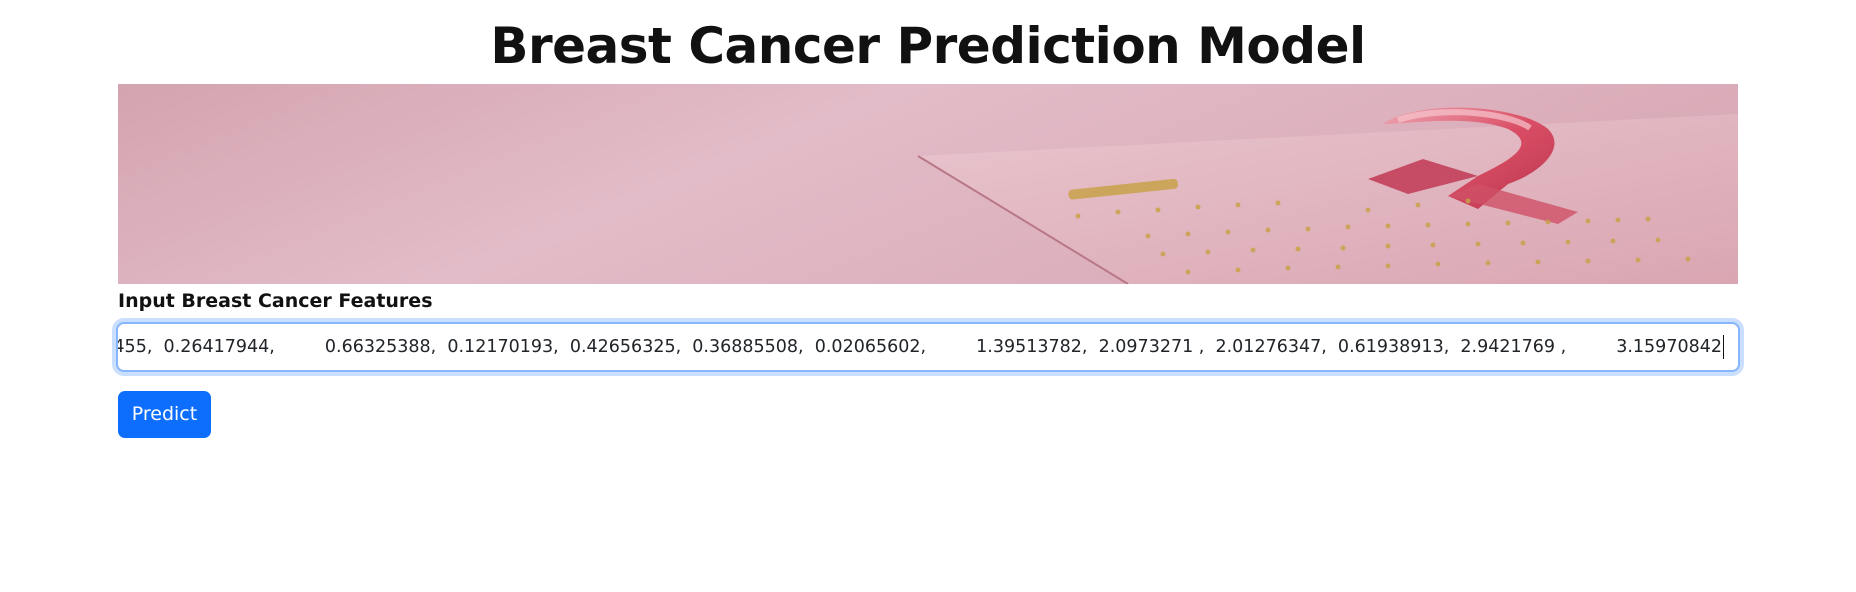 This screenshot has width=1856, height=592. I want to click on predict-button: Predict, so click(164, 414).